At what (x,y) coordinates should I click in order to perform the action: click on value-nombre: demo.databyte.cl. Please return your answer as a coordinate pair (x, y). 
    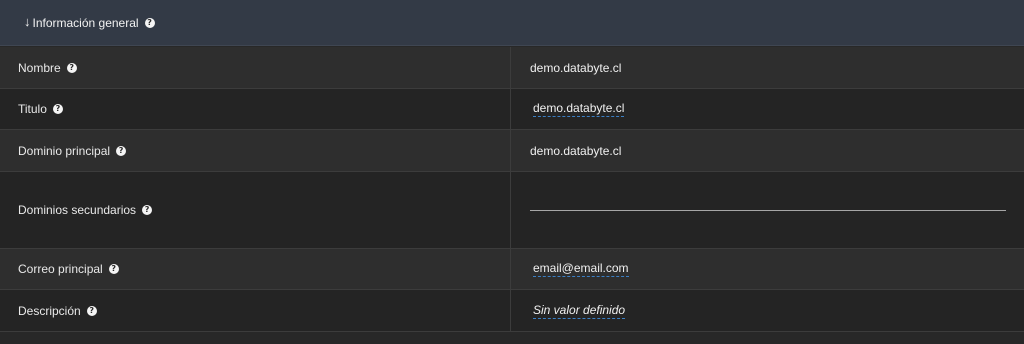
    Looking at the image, I should click on (576, 67).